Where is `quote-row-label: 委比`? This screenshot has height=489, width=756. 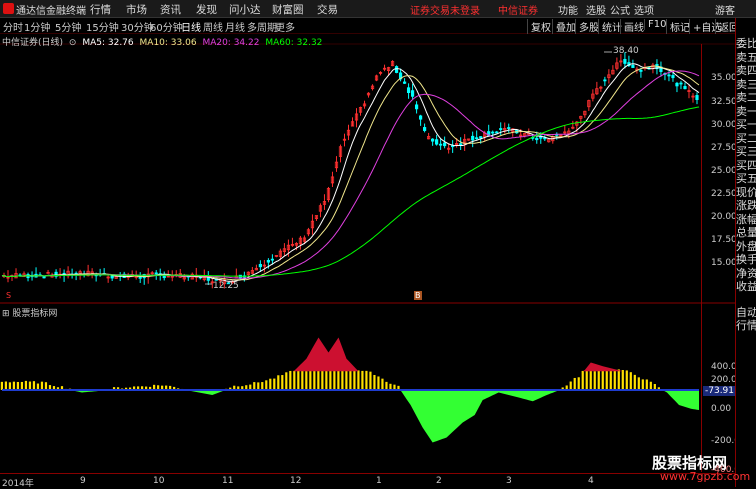
quote-row-label: 委比 is located at coordinates (746, 43).